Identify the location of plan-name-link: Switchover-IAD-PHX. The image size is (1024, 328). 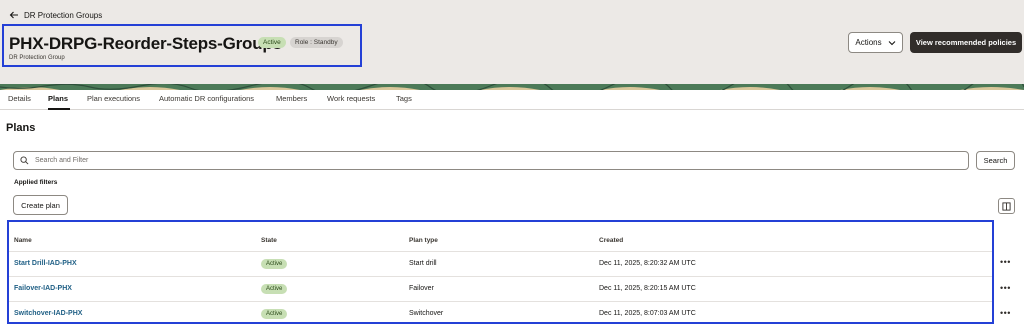
(48, 313).